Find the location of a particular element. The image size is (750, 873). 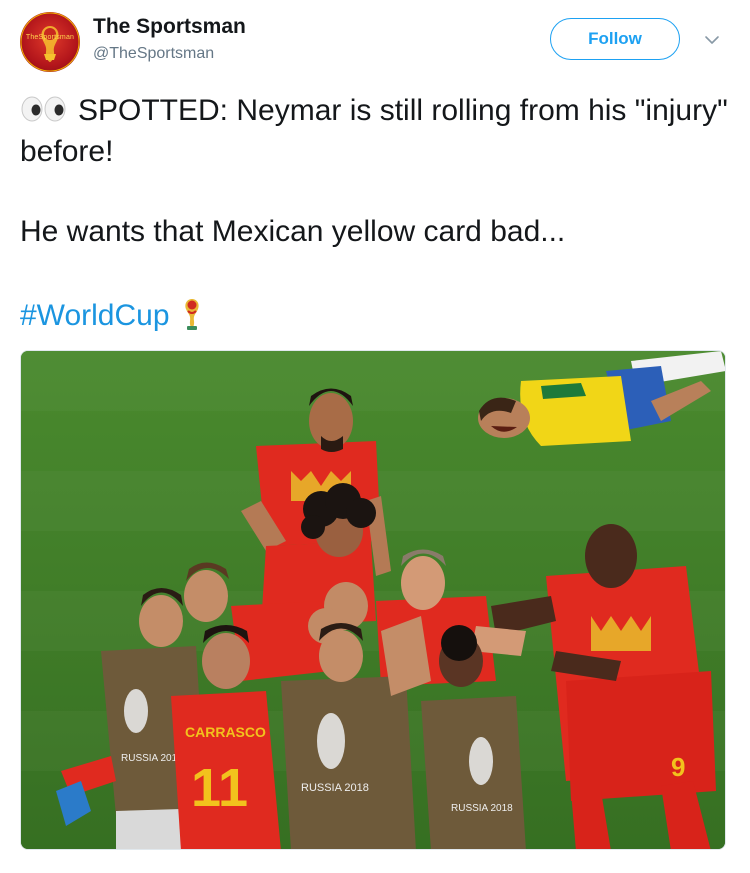

avatar: TheSportsman is located at coordinates (50, 42).